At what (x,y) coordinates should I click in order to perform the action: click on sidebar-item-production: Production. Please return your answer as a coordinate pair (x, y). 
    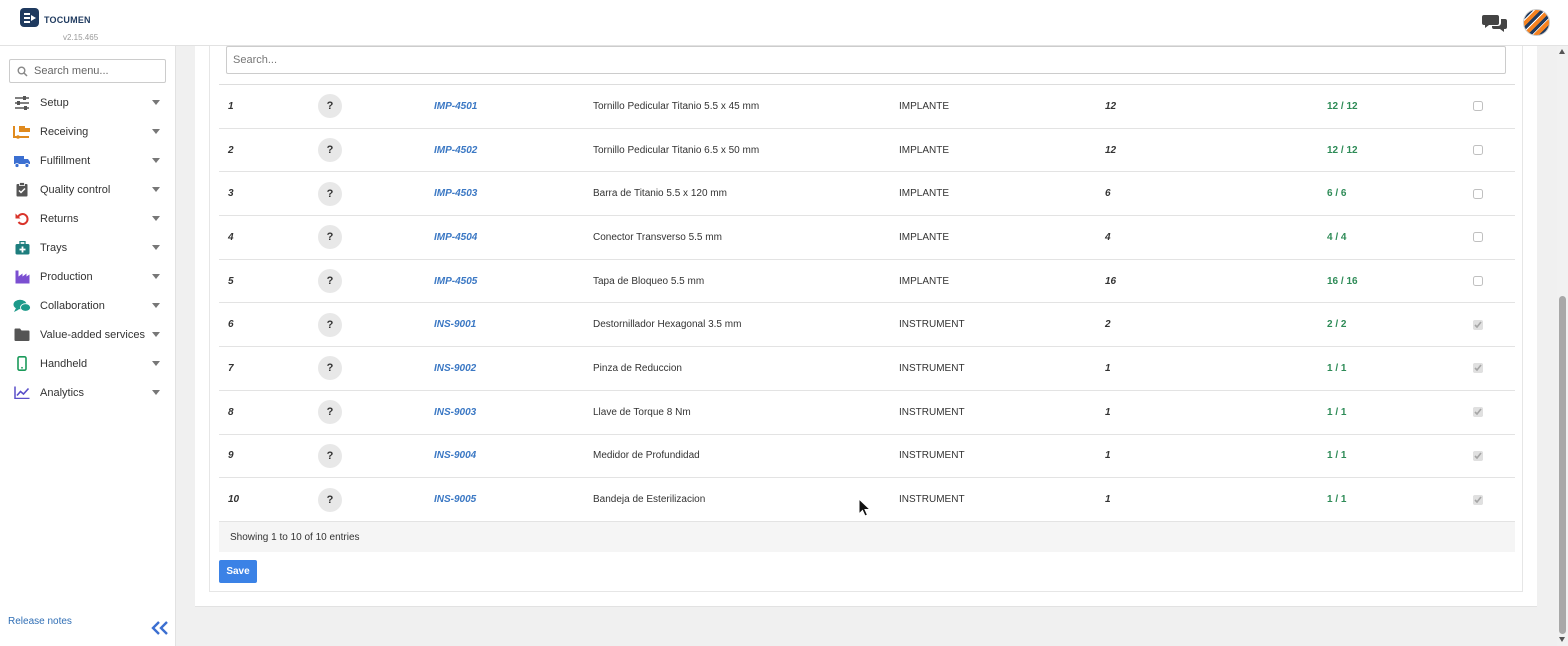
    Looking at the image, I should click on (88, 276).